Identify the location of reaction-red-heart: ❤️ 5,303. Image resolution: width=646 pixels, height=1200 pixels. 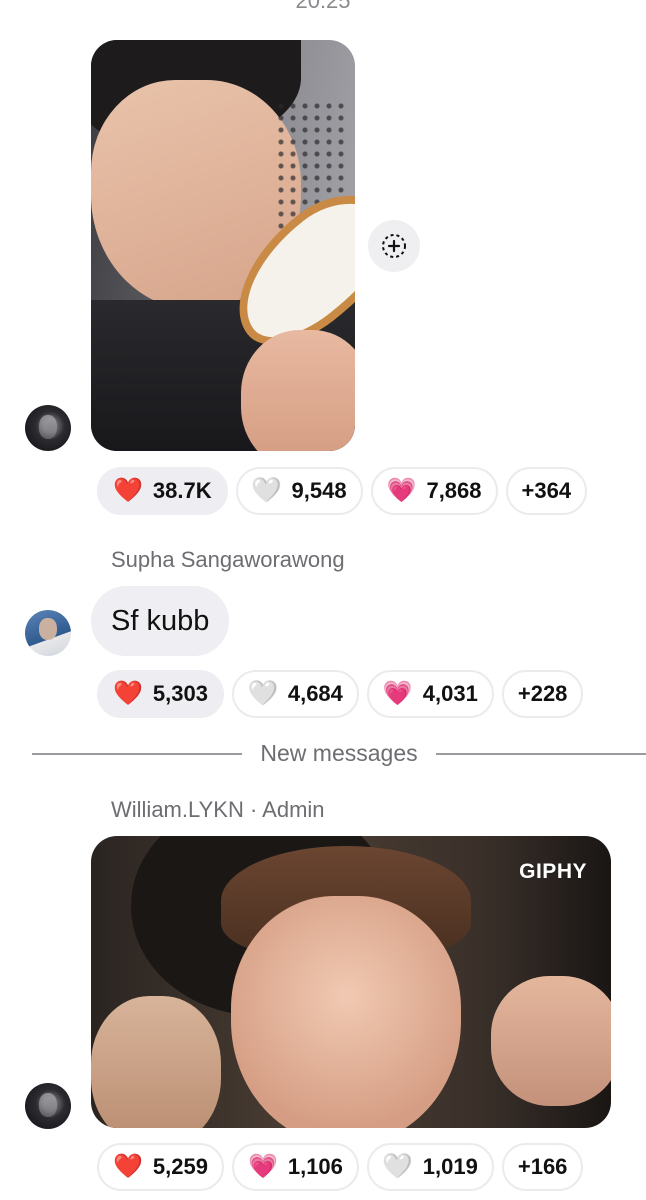
(160, 694).